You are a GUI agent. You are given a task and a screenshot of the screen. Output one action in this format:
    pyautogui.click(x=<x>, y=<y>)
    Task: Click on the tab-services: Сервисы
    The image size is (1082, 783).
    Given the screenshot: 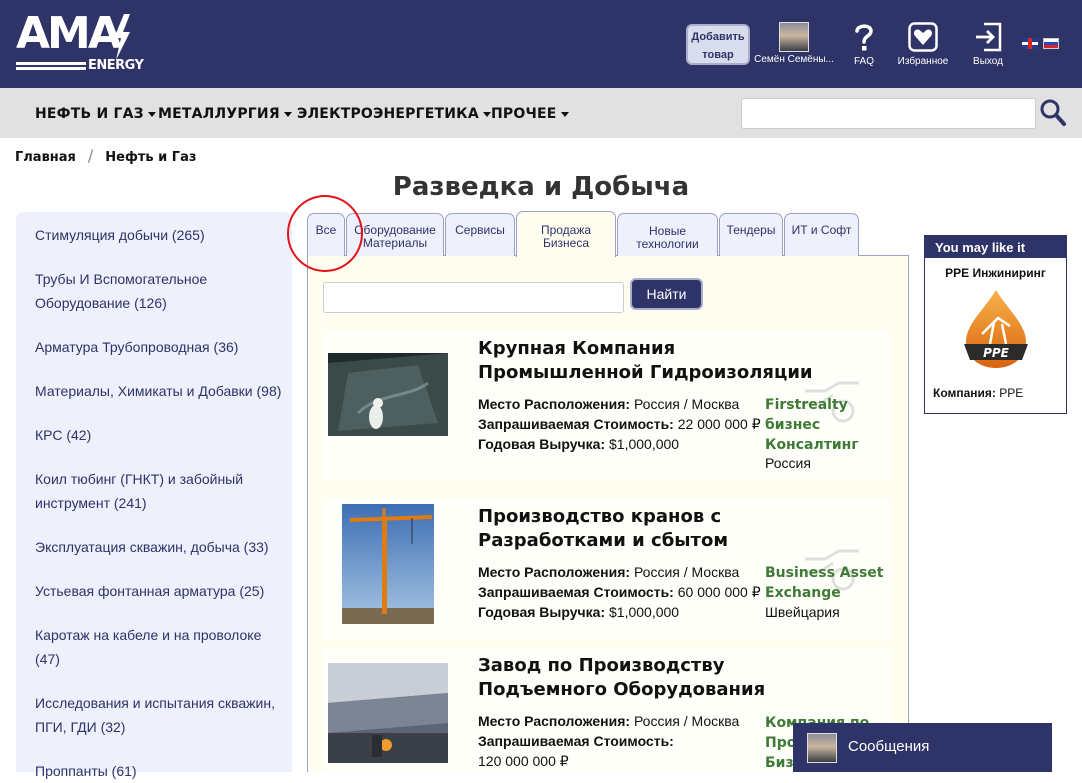 What is the action you would take?
    pyautogui.click(x=480, y=234)
    